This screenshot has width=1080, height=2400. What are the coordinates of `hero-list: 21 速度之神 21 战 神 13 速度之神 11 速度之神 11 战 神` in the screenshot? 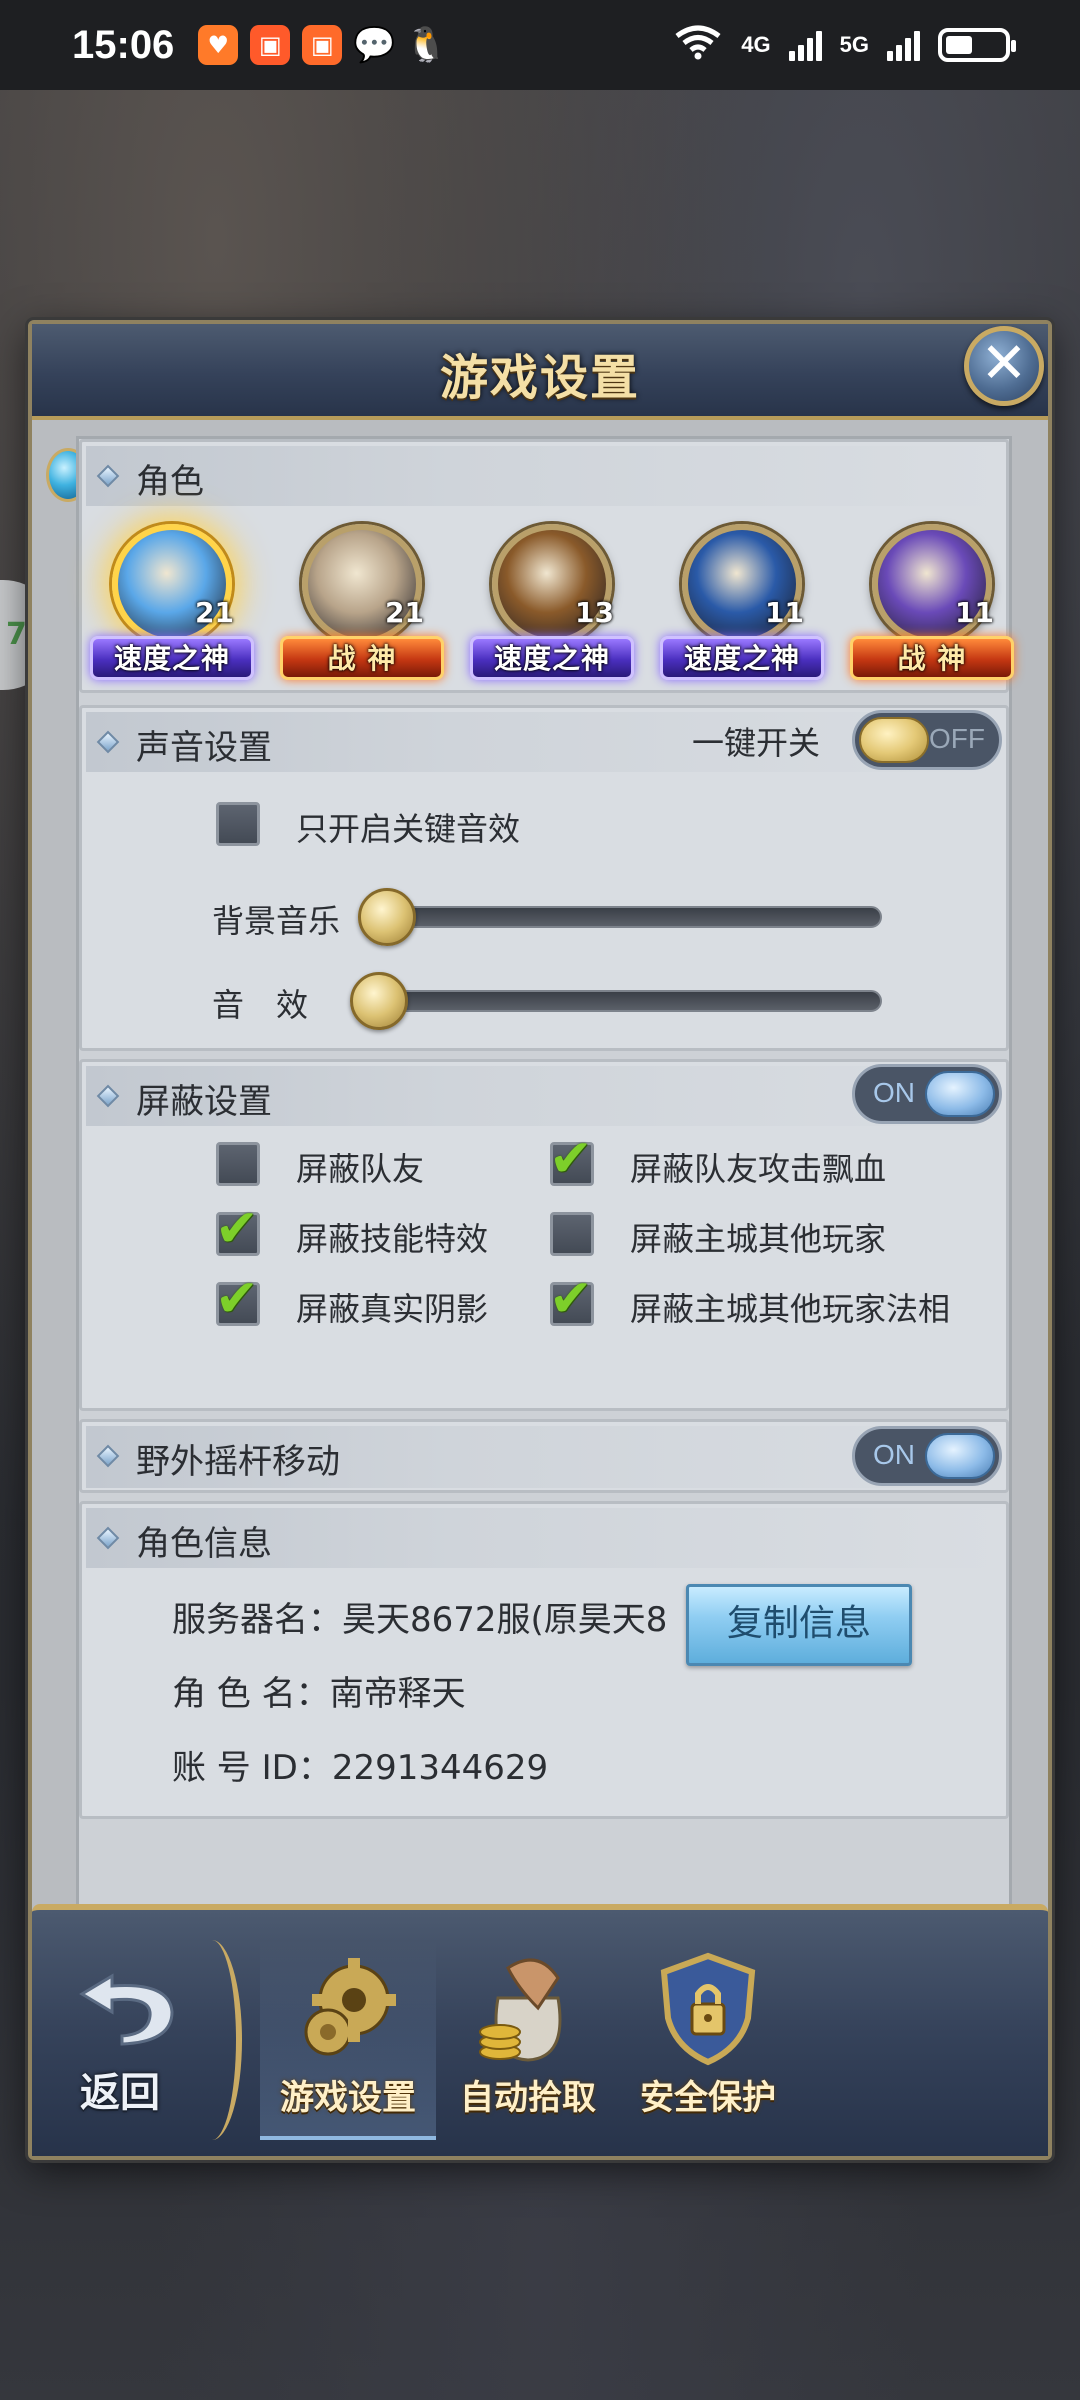 It's located at (548, 601).